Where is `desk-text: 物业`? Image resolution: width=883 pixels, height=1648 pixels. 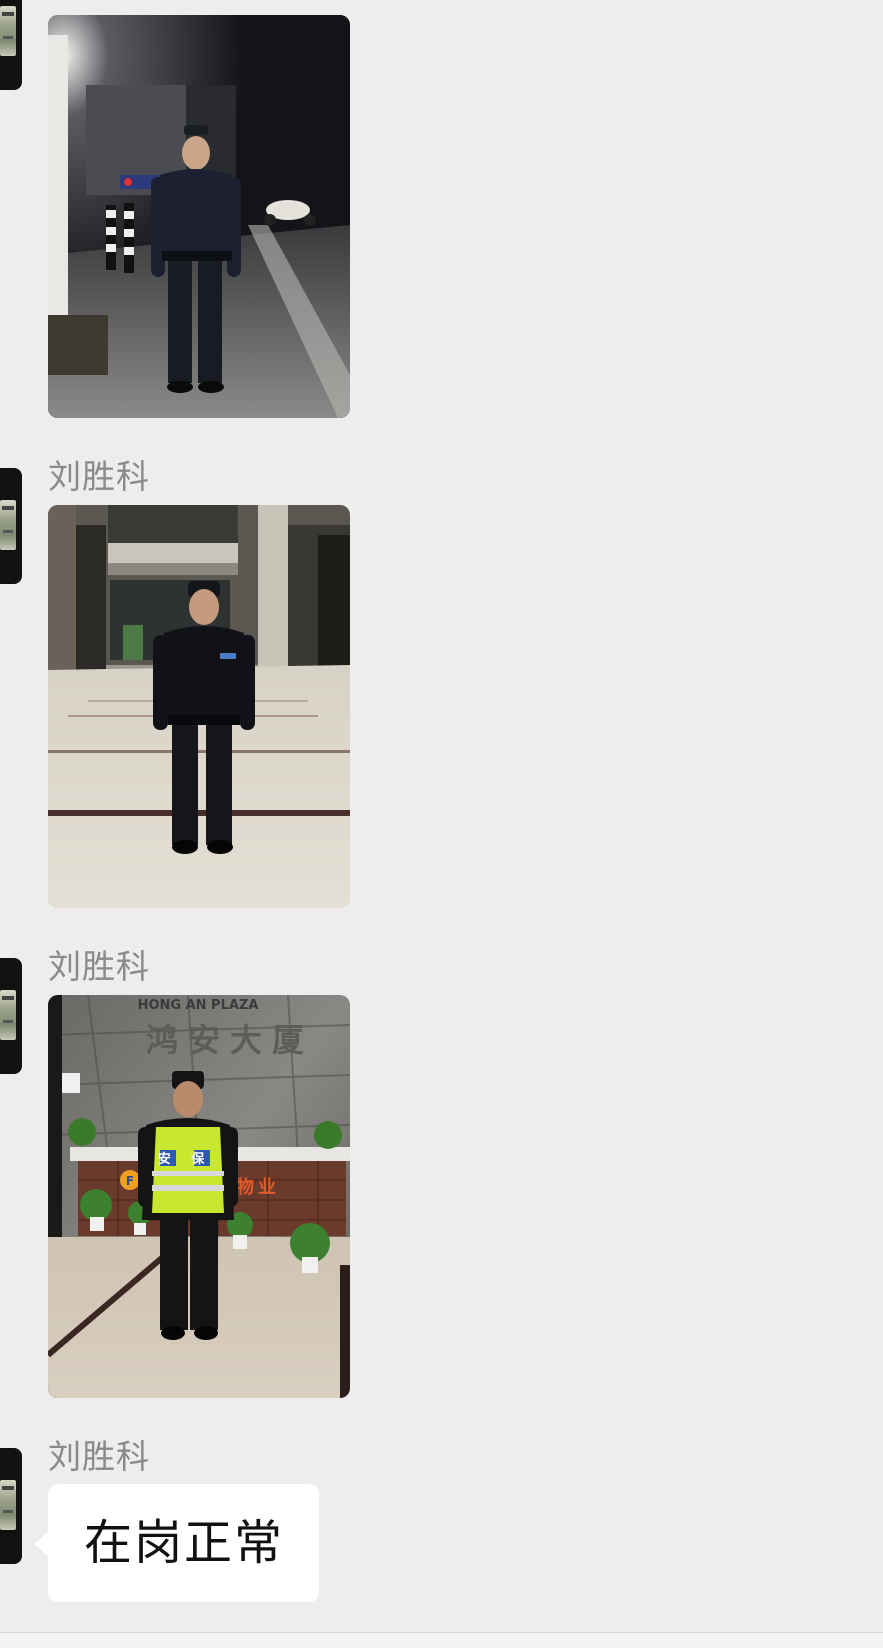 desk-text: 物业 is located at coordinates (258, 1187).